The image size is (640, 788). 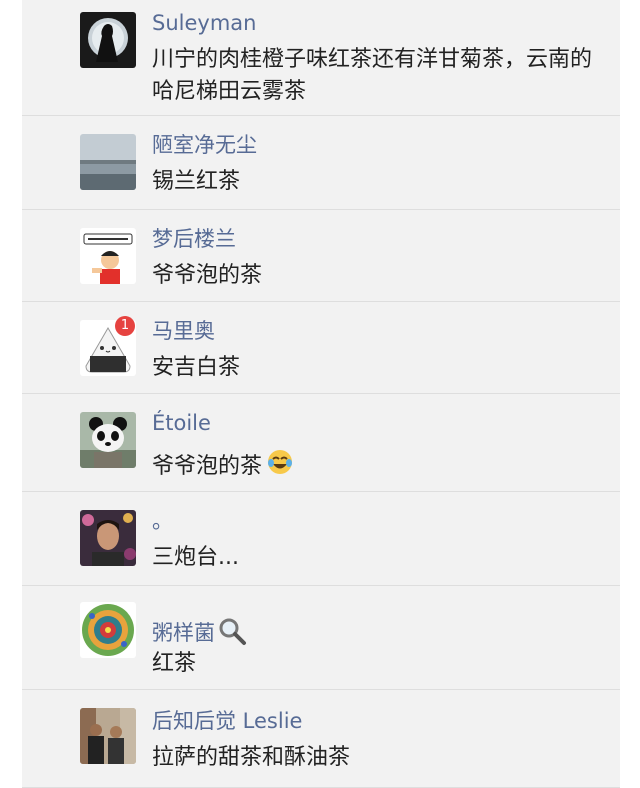 What do you see at coordinates (232, 634) in the screenshot?
I see `magnifier-emoji` at bounding box center [232, 634].